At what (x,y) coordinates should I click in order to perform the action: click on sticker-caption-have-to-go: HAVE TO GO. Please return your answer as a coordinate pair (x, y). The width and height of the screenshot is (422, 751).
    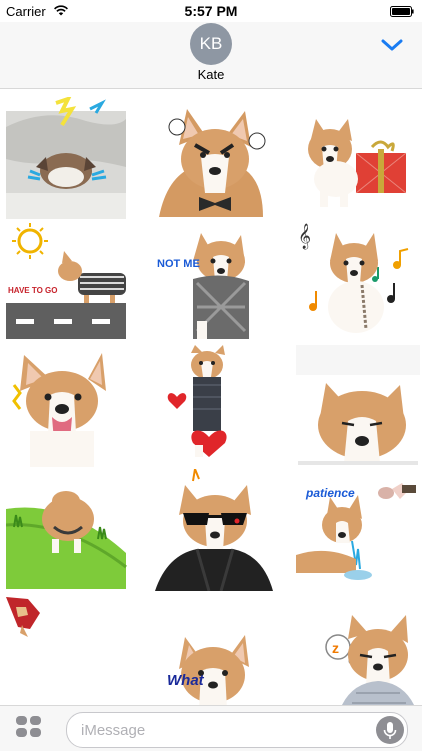
    Looking at the image, I should click on (33, 290).